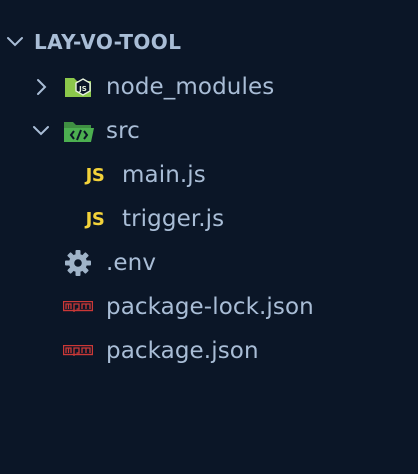 Image resolution: width=418 pixels, height=474 pixels. I want to click on tree-item-label: package-lock.json, so click(210, 307).